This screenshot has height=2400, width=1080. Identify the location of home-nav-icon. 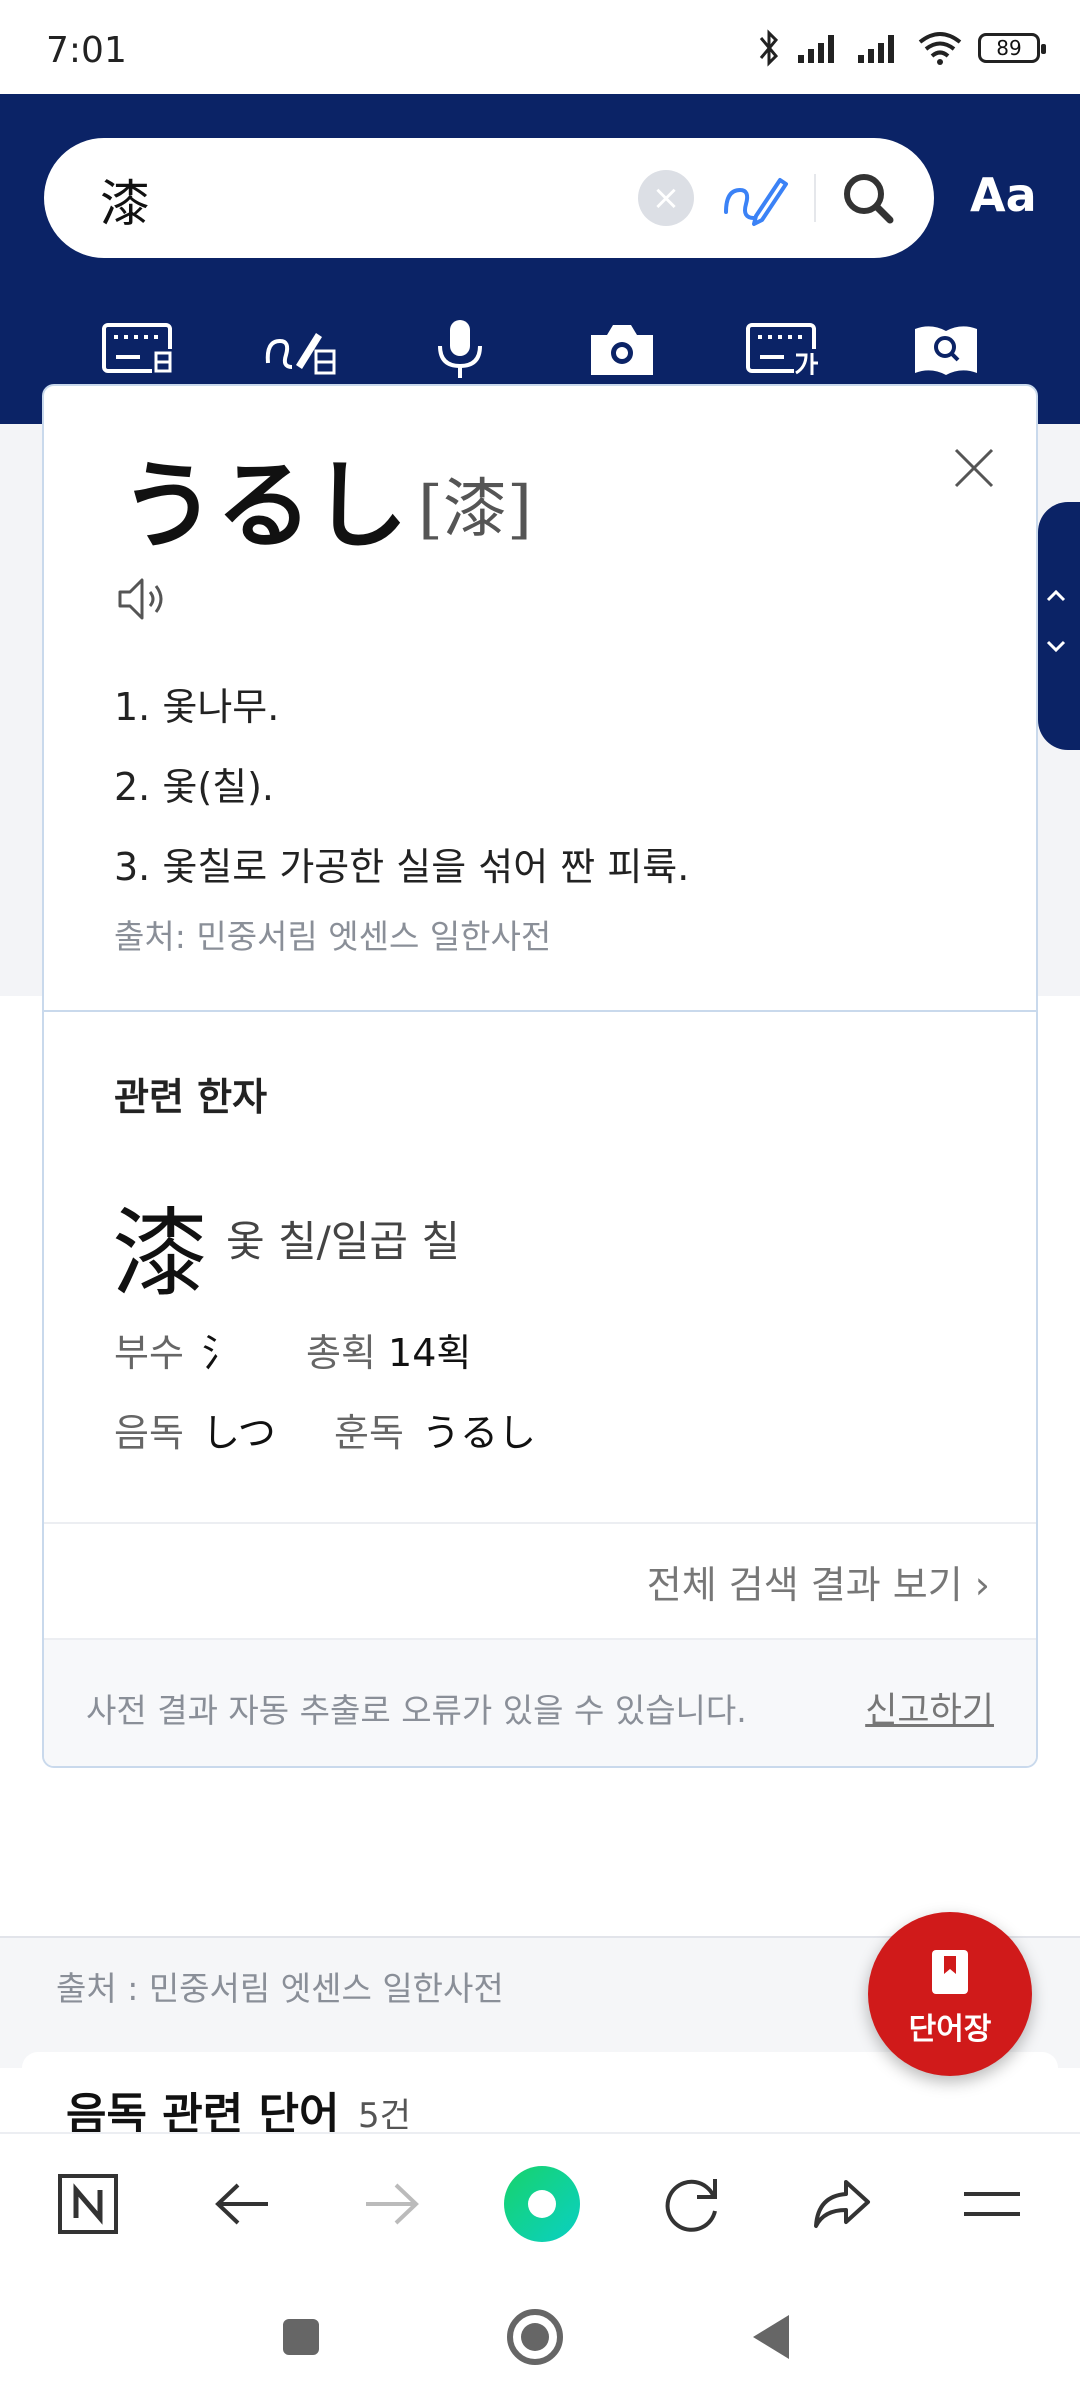
(535, 2337).